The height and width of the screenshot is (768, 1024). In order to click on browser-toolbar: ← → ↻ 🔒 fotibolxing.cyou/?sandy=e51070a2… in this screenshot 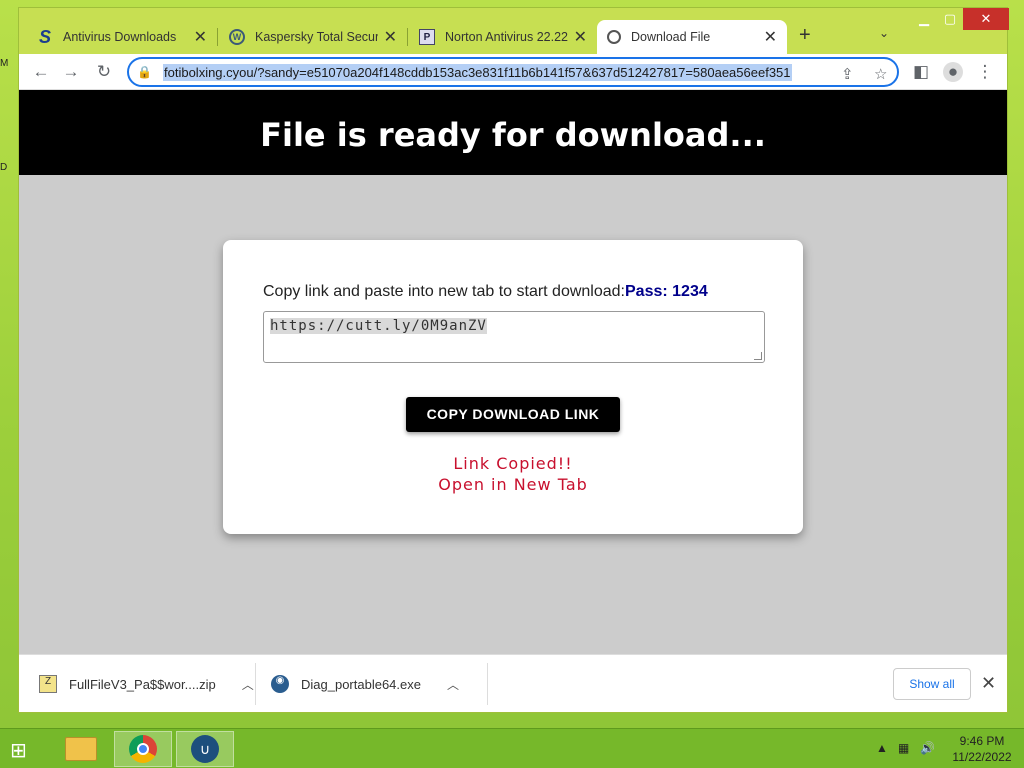, I will do `click(513, 72)`.